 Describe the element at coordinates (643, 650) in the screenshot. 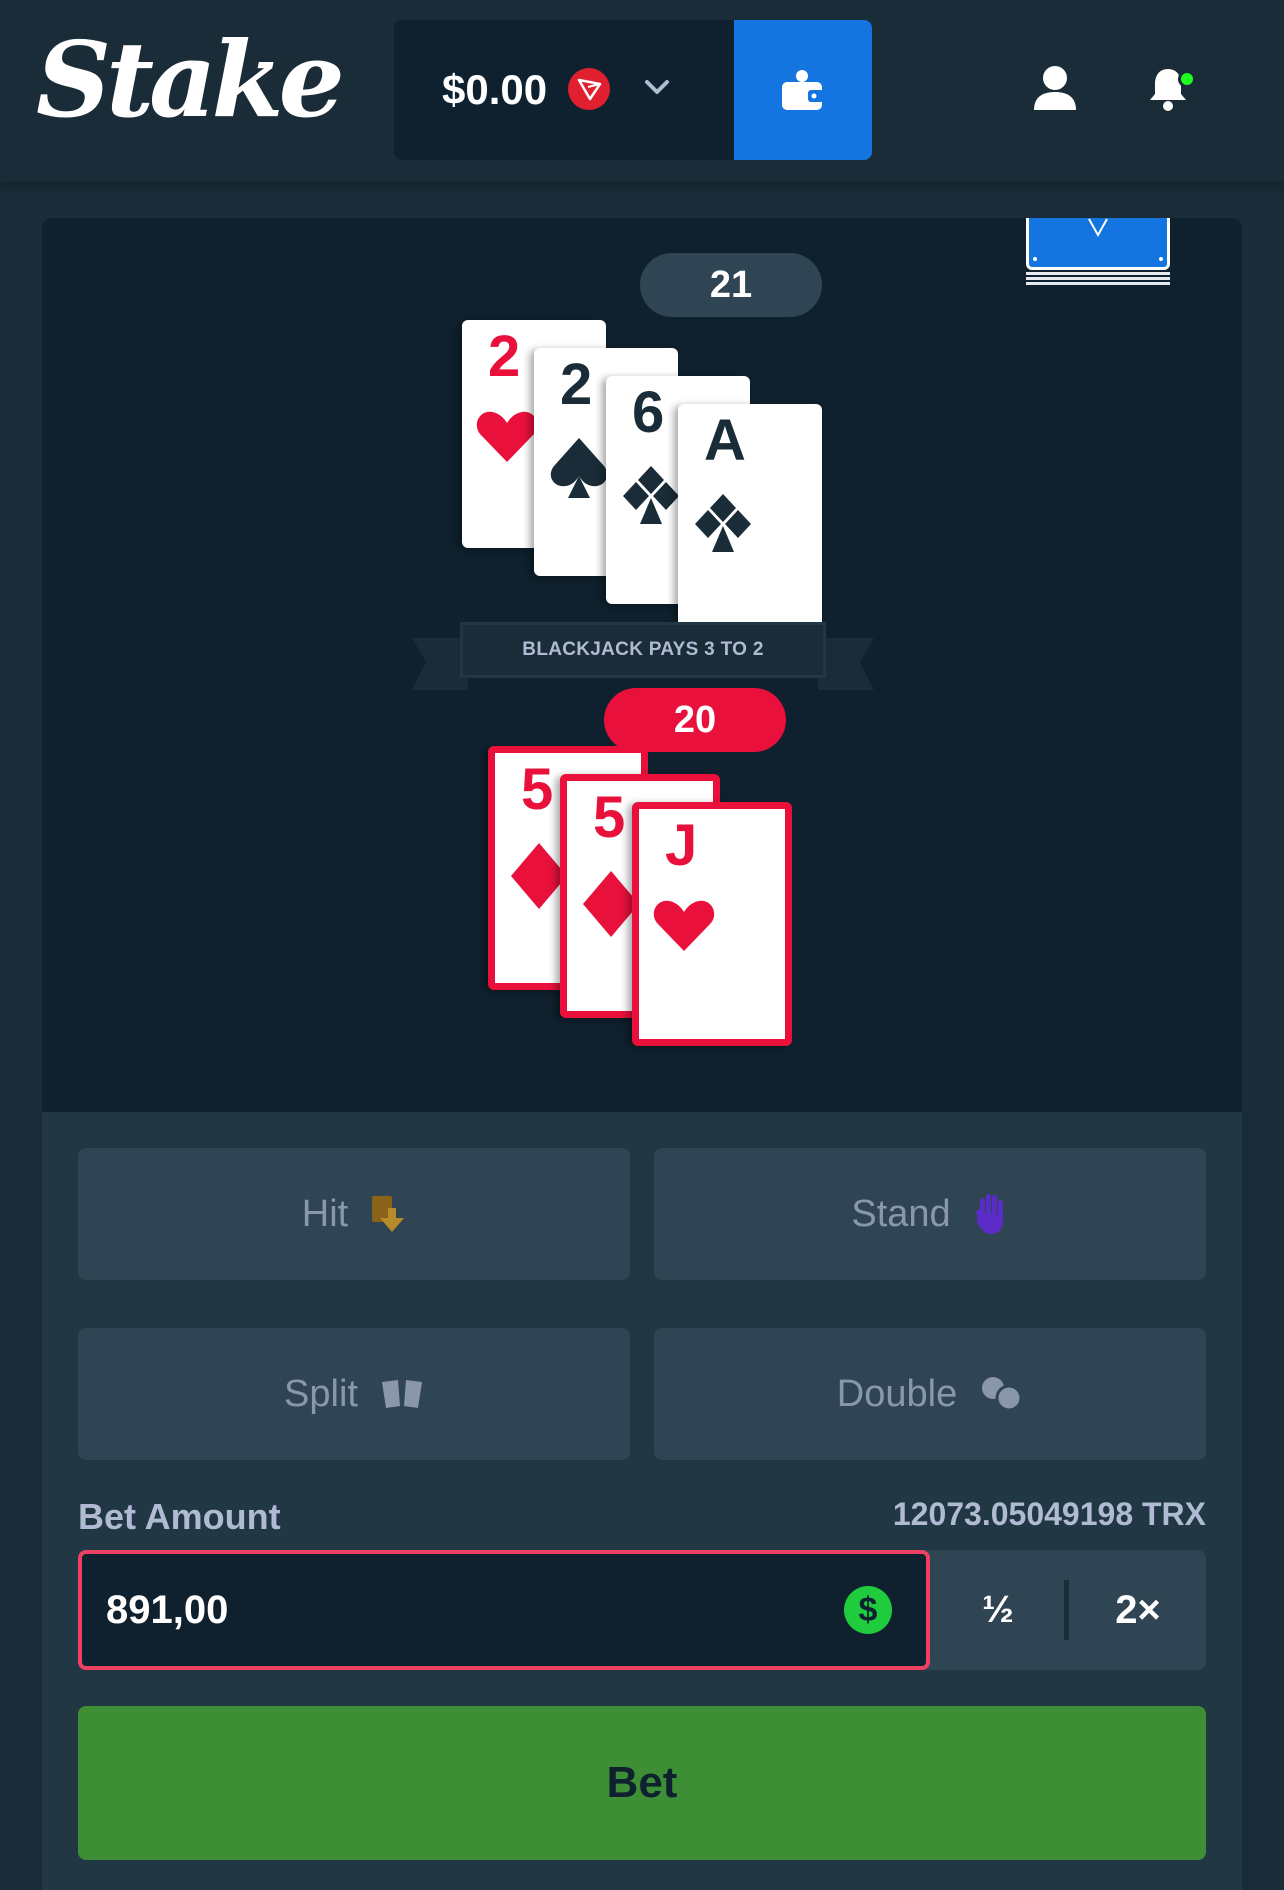

I see `blackjack-pays-banner: BLACKJACK PAYS 3 TO 2` at that location.